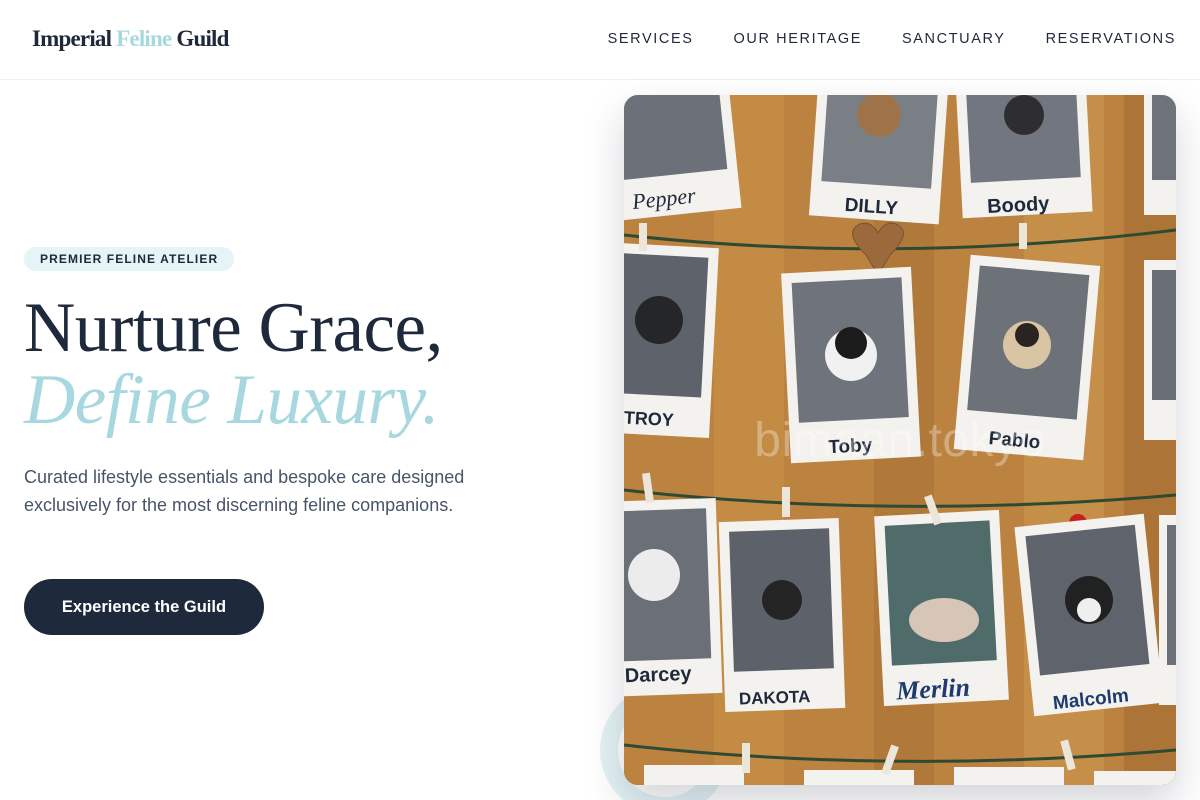 Image resolution: width=1200 pixels, height=800 pixels. I want to click on headline-line1: Nurture Grace,, so click(233, 328).